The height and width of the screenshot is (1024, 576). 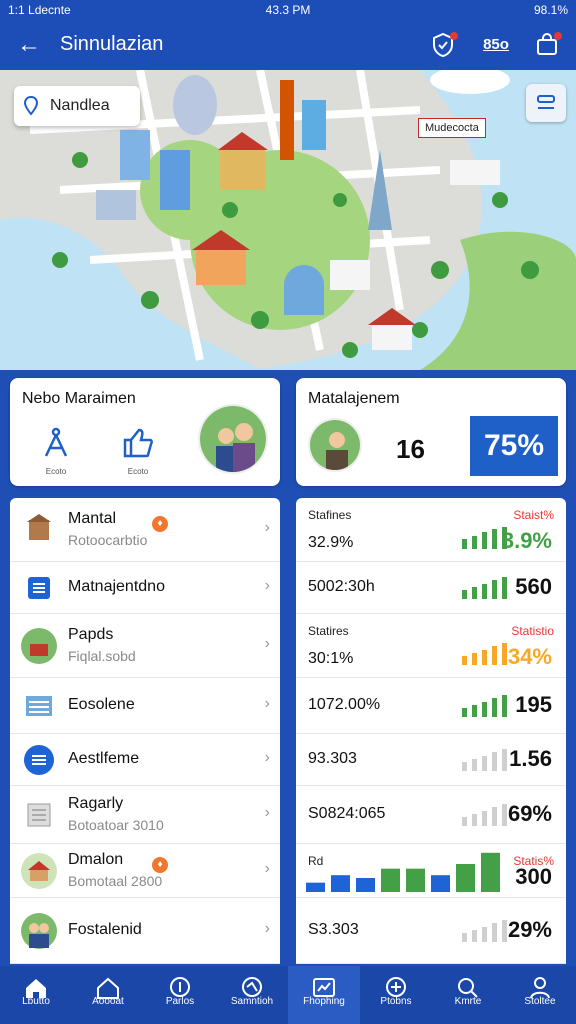 What do you see at coordinates (530, 758) in the screenshot?
I see `stat-big-value: 1.56` at bounding box center [530, 758].